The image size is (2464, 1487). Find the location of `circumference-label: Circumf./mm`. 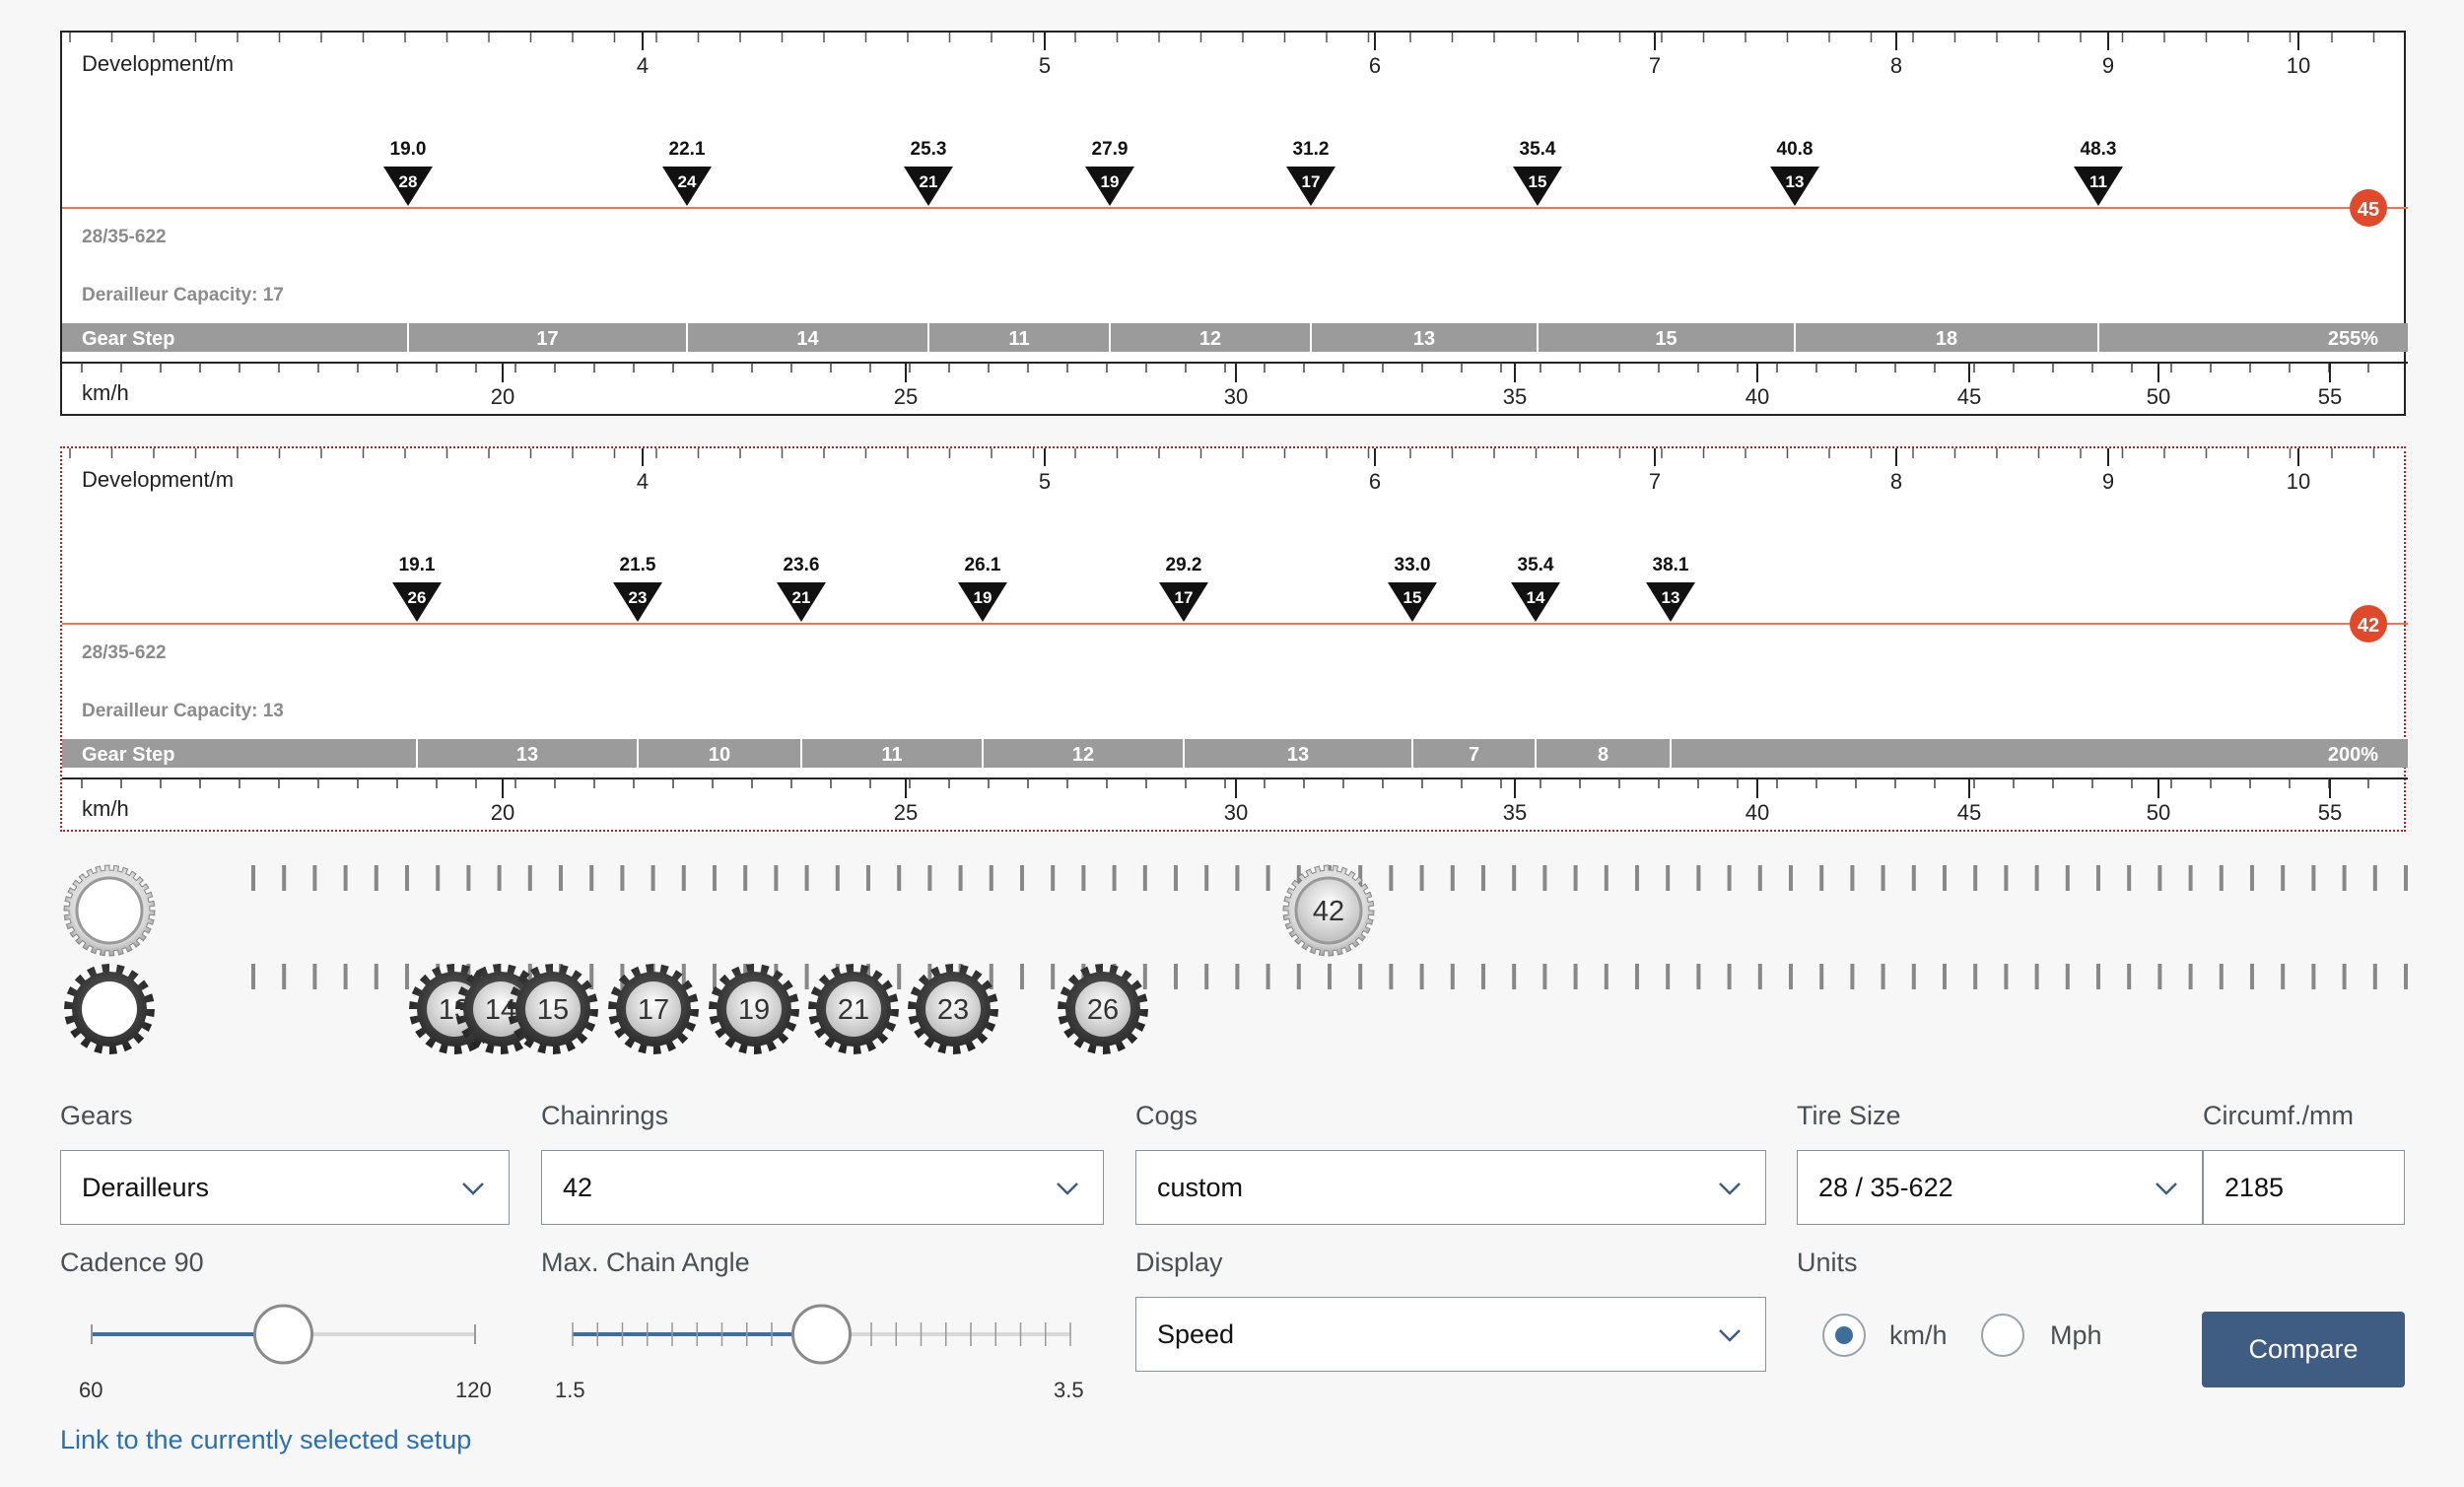

circumference-label: Circumf./mm is located at coordinates (2278, 1116).